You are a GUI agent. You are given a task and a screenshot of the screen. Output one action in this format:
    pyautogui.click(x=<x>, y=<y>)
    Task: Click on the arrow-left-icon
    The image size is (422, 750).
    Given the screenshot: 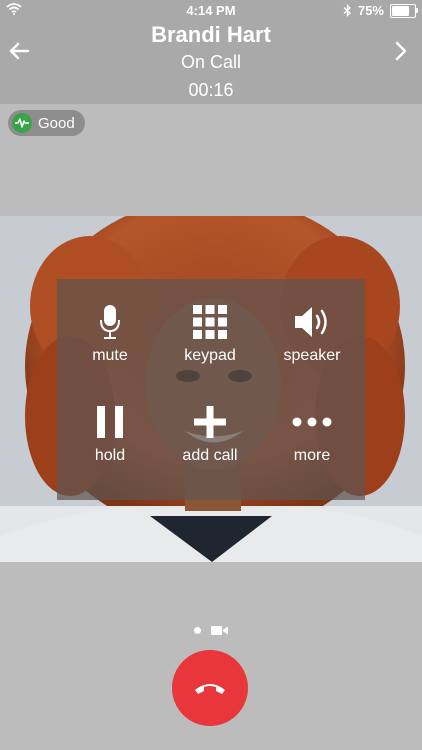 What is the action you would take?
    pyautogui.click(x=19, y=51)
    